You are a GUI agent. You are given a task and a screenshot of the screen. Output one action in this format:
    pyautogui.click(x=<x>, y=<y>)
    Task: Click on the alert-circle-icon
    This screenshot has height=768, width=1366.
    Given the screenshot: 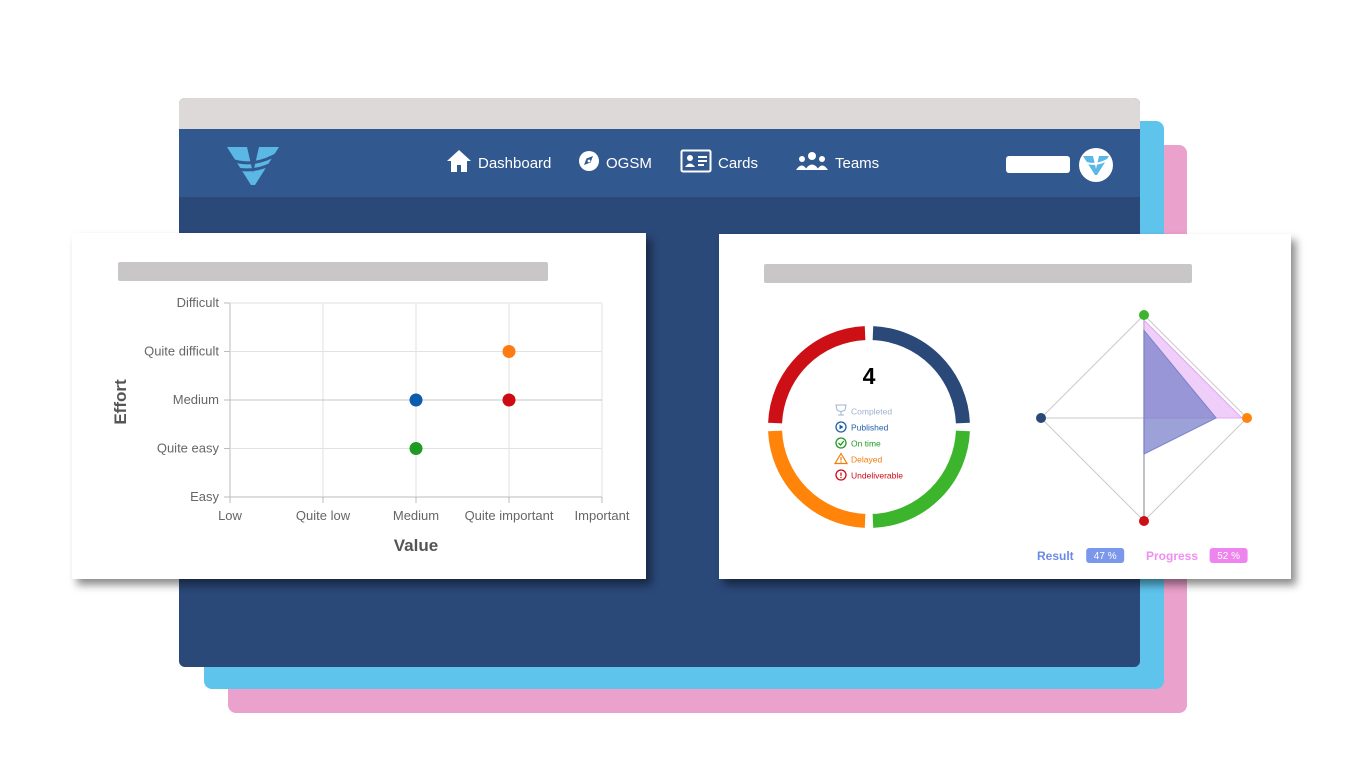 What is the action you would take?
    pyautogui.click(x=841, y=475)
    